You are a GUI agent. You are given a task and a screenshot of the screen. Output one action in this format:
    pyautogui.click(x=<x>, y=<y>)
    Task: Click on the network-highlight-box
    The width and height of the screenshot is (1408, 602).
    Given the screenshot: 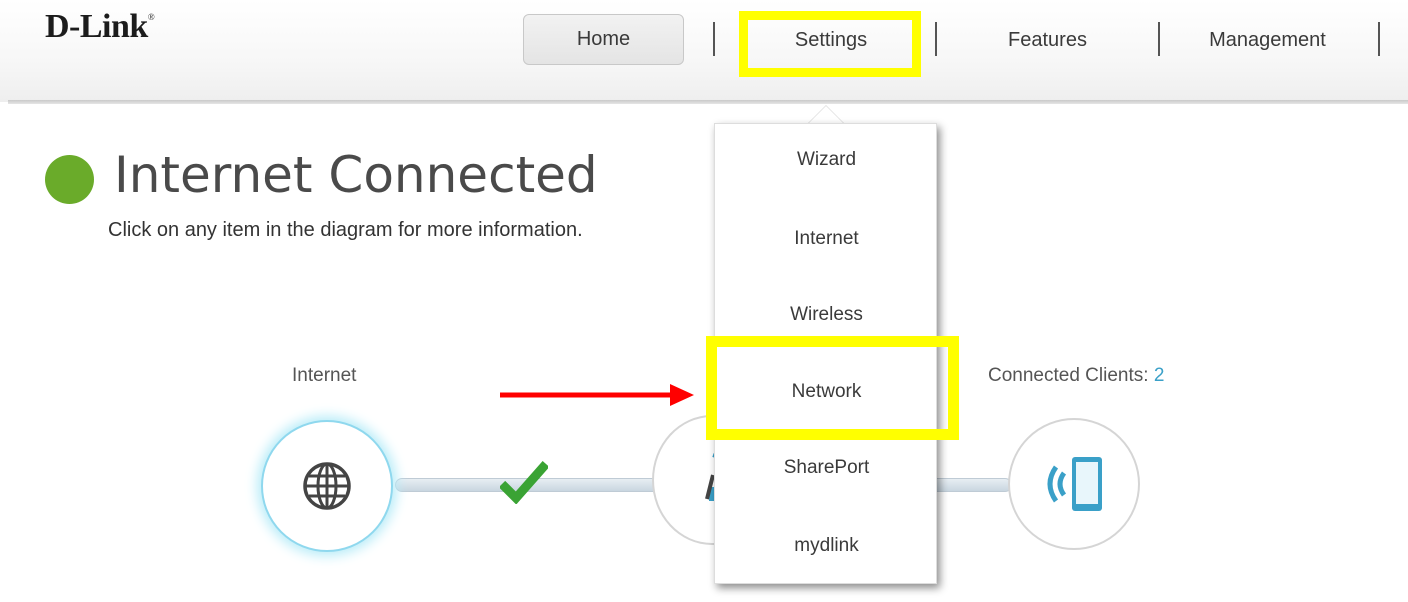 What is the action you would take?
    pyautogui.click(x=832, y=388)
    